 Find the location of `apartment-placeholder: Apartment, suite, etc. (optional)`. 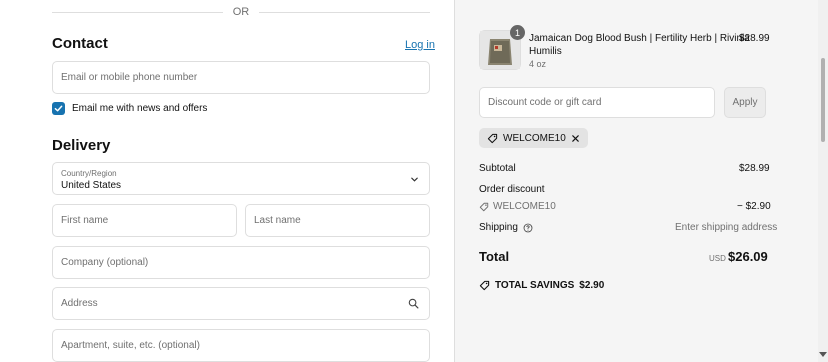

apartment-placeholder: Apartment, suite, etc. (optional) is located at coordinates (130, 345).